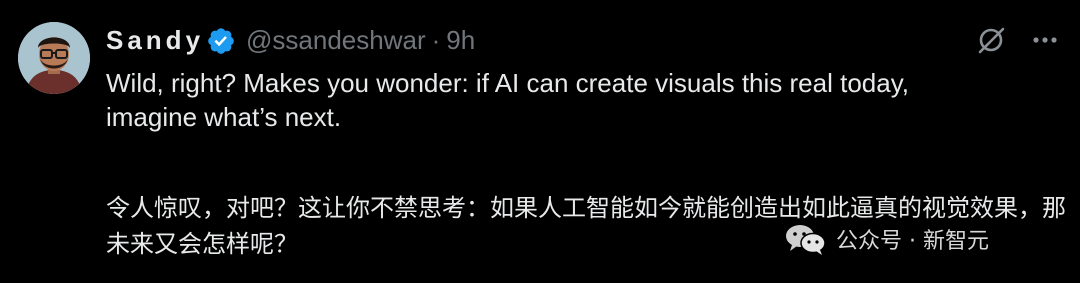 The height and width of the screenshot is (283, 1080). Describe the element at coordinates (912, 241) in the screenshot. I see `watermark-label: 公众号 · 新智元` at that location.